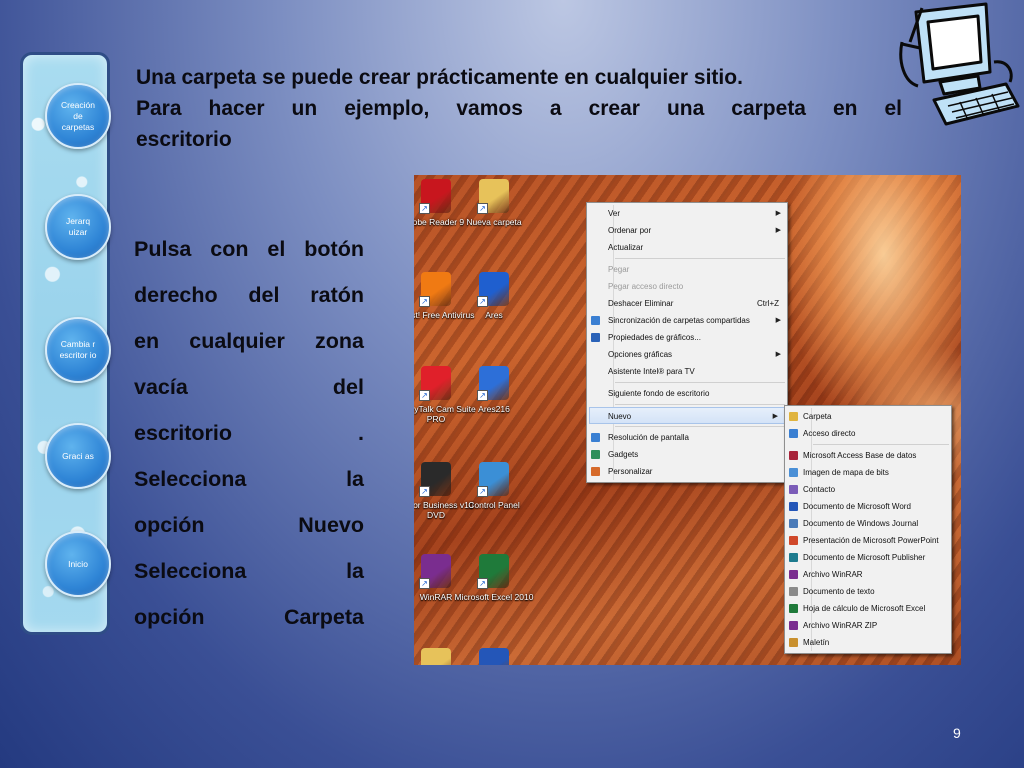  I want to click on desktop-icon: ↗, so click(494, 656).